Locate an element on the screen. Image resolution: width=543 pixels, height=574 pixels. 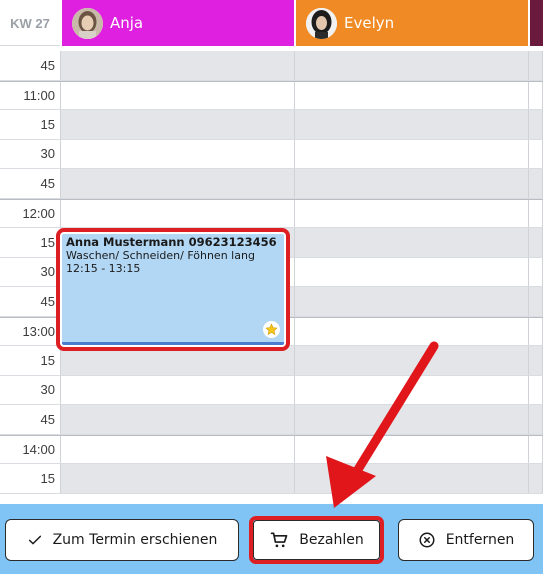
column-title-anja: Anja is located at coordinates (127, 23).